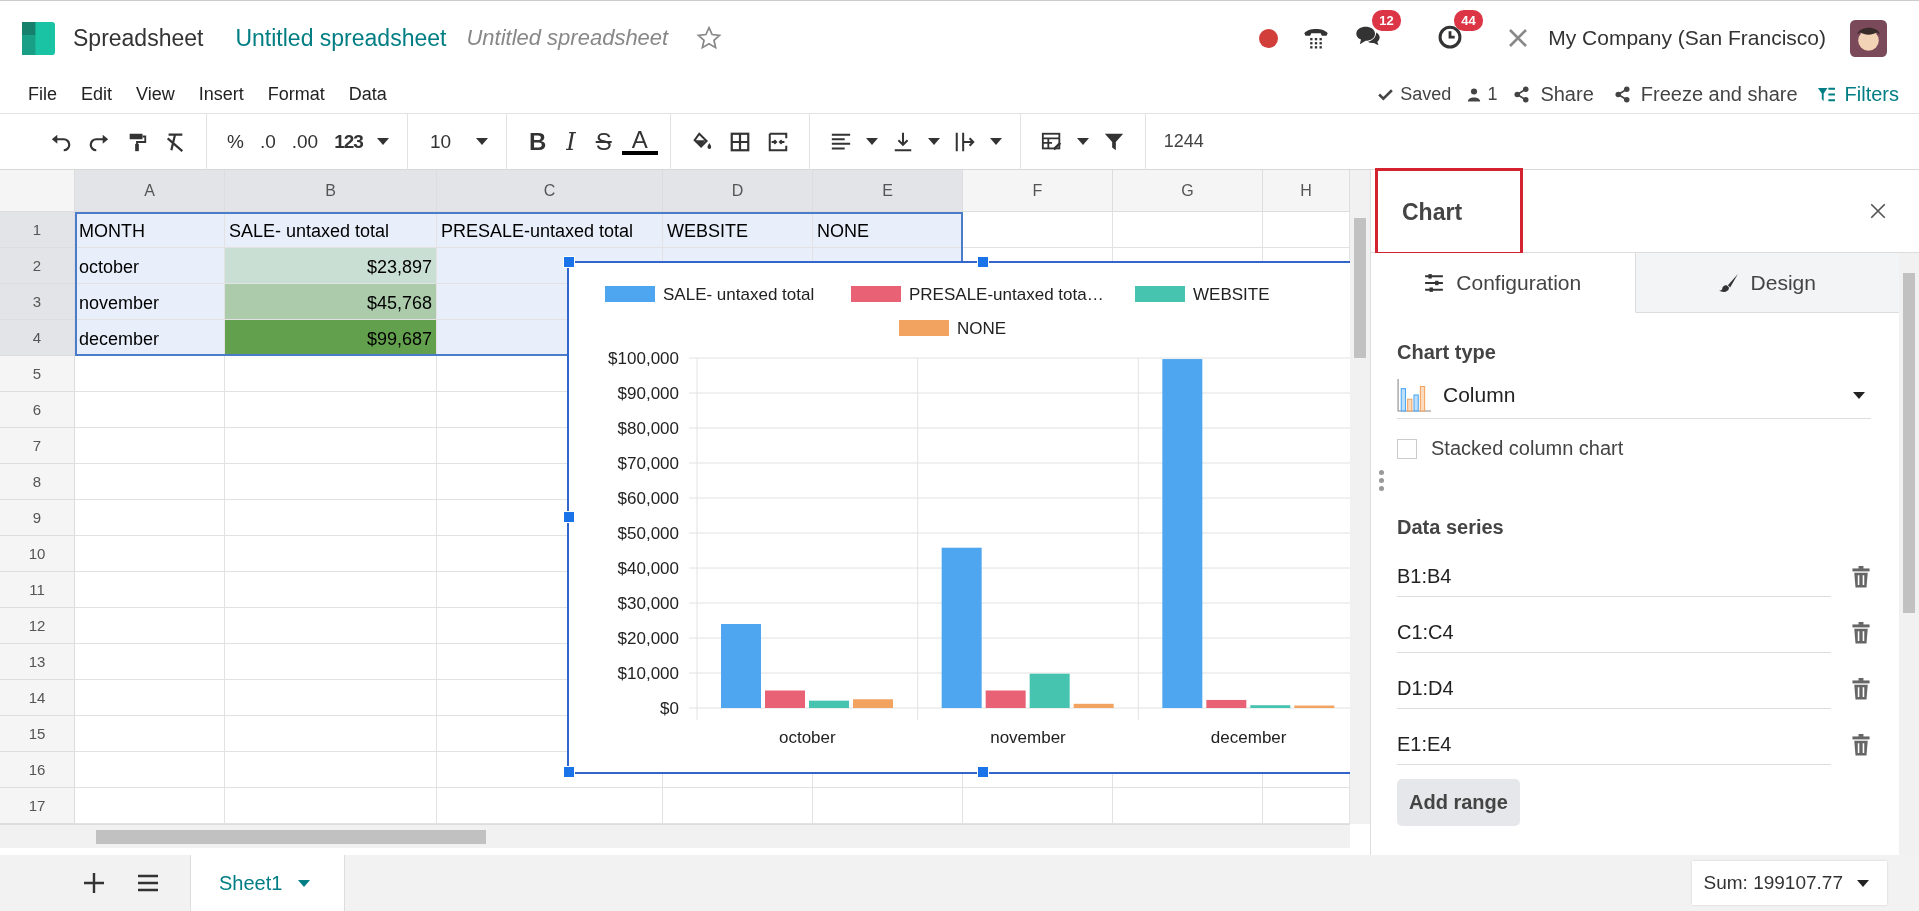  Describe the element at coordinates (537, 141) in the screenshot. I see `text-style-button: B` at that location.